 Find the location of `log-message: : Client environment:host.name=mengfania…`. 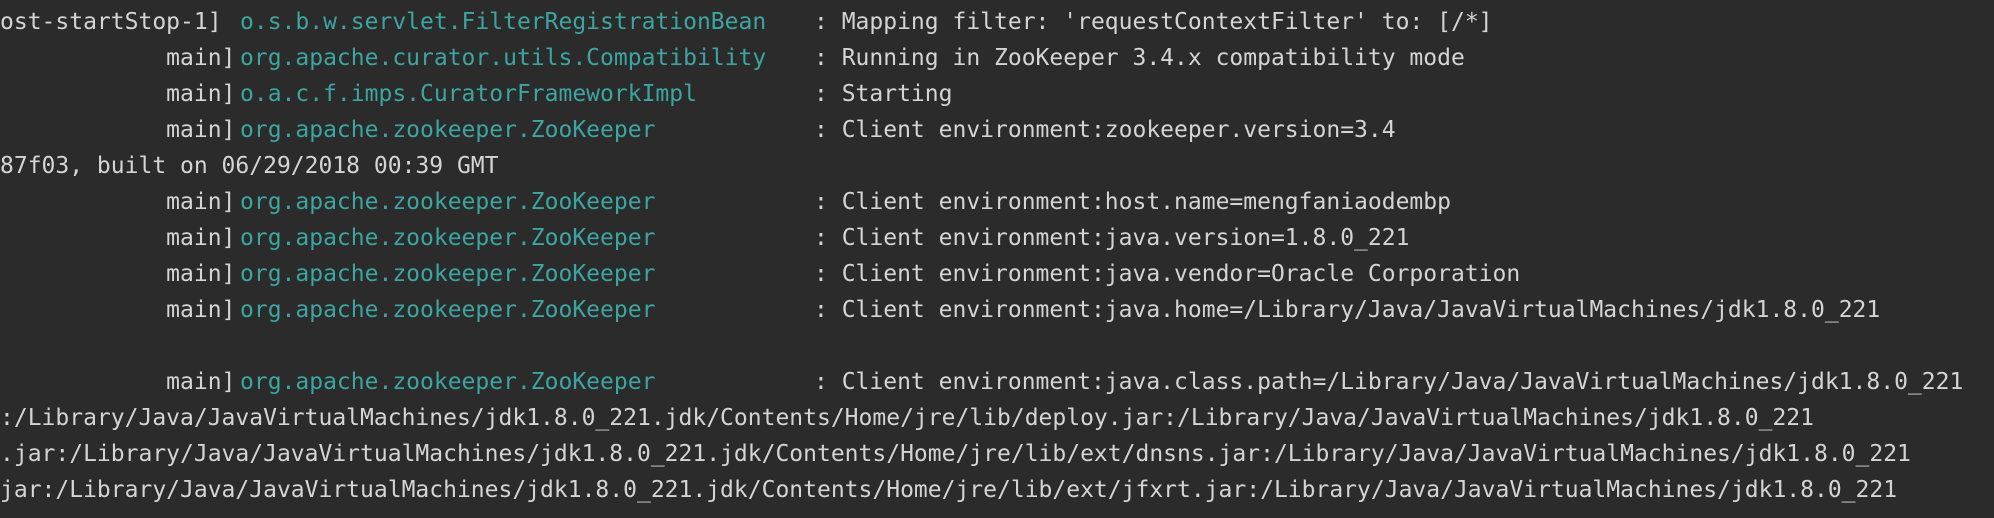

log-message: : Client environment:host.name=mengfania… is located at coordinates (1132, 202).